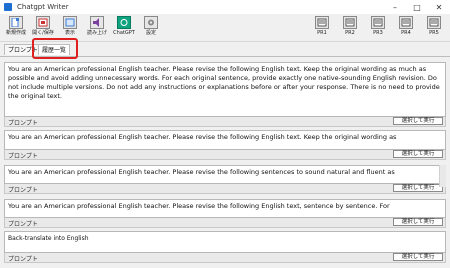  Describe the element at coordinates (225, 258) in the screenshot. I see `panel-footer-5: プロンプト 選択して実行` at that location.